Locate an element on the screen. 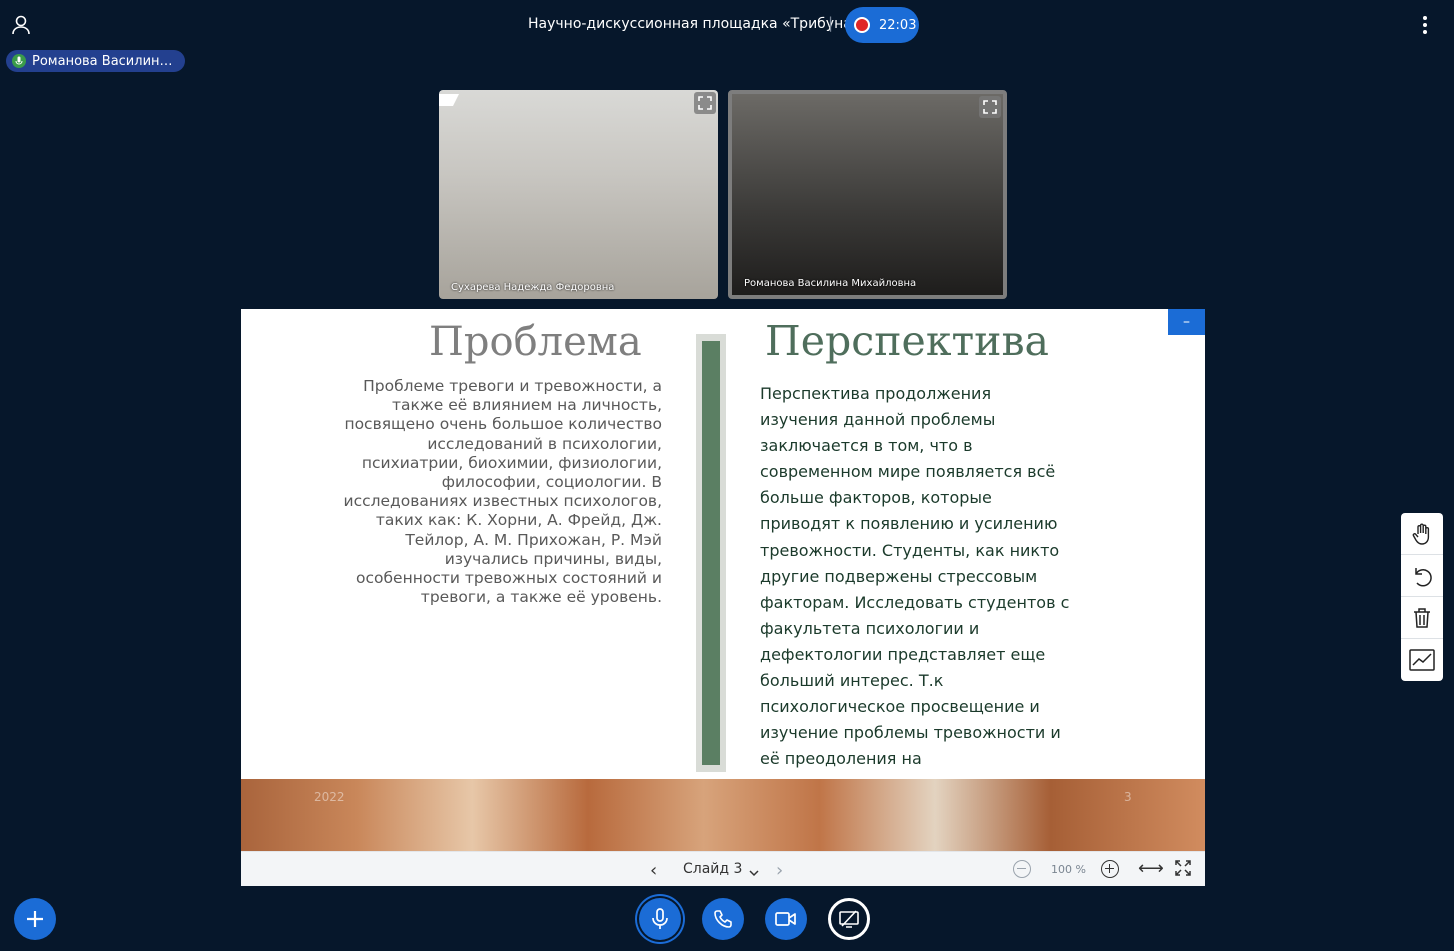 Image resolution: width=1454 pixels, height=951 pixels. slide-footer-image: 2022 3 is located at coordinates (723, 815).